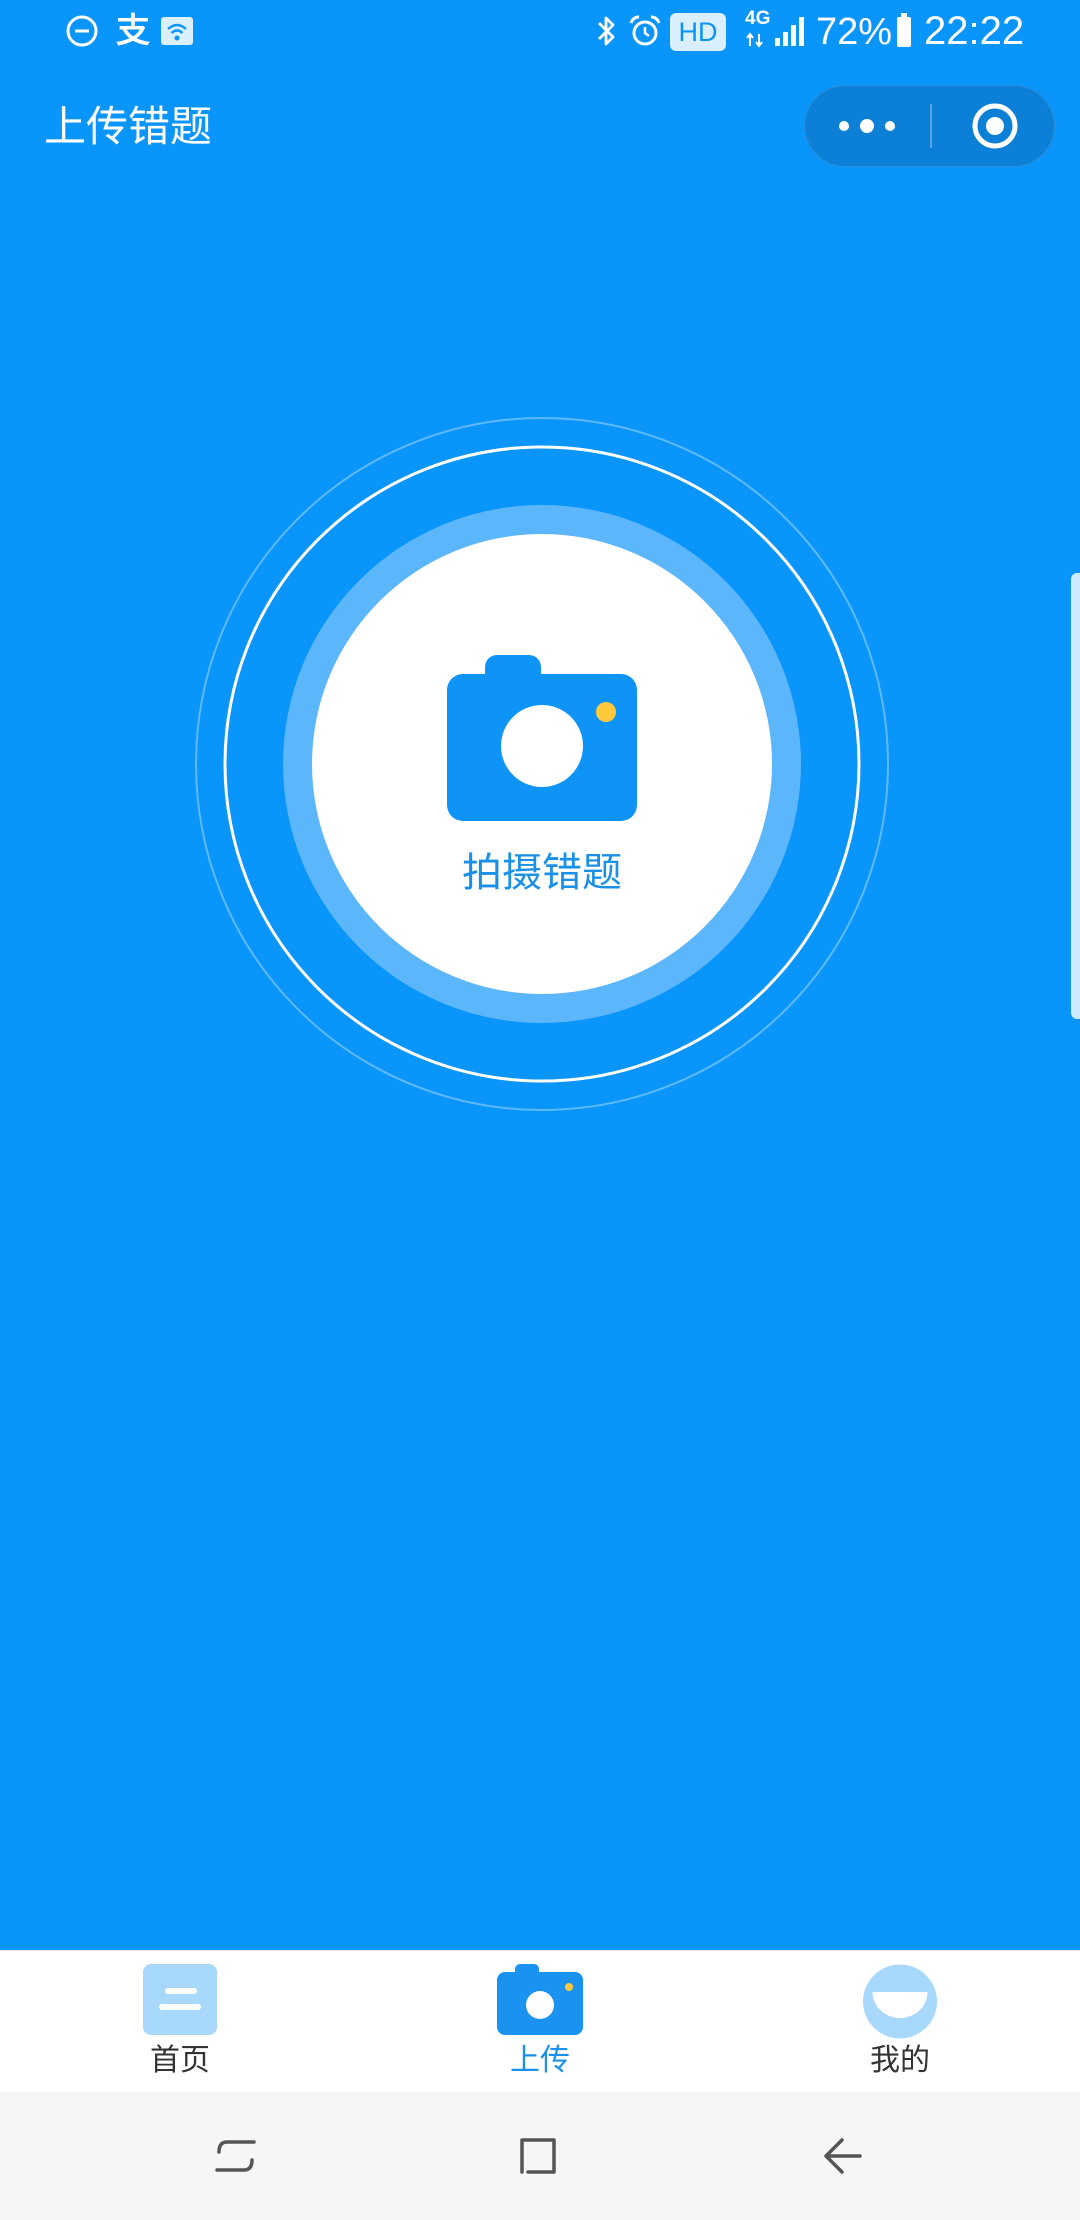  What do you see at coordinates (133, 31) in the screenshot?
I see `alipay-icon: 支` at bounding box center [133, 31].